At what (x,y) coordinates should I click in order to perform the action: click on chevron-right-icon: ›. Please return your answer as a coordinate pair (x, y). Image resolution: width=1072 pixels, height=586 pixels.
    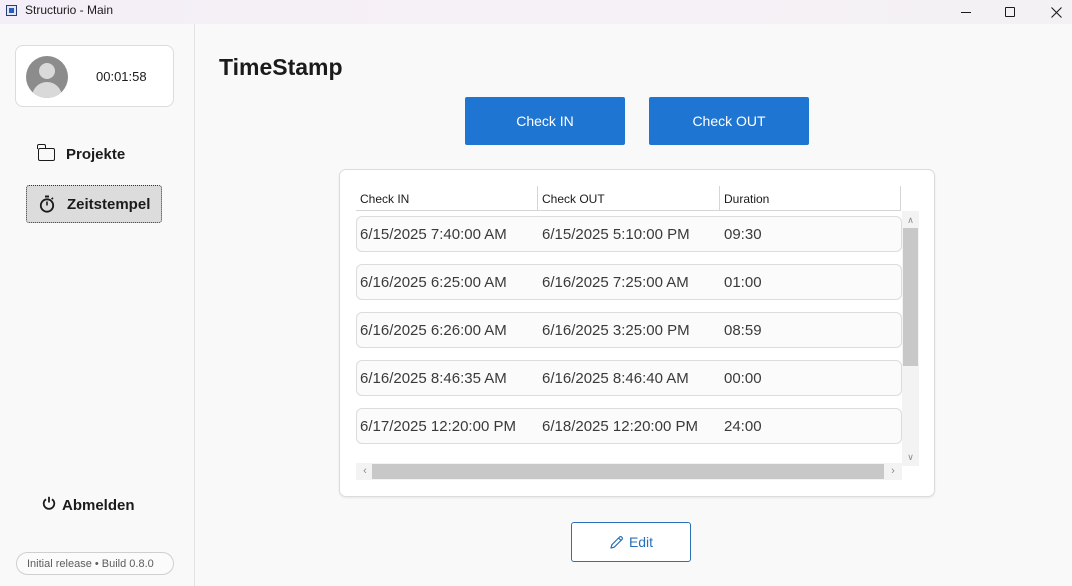
    Looking at the image, I should click on (893, 471).